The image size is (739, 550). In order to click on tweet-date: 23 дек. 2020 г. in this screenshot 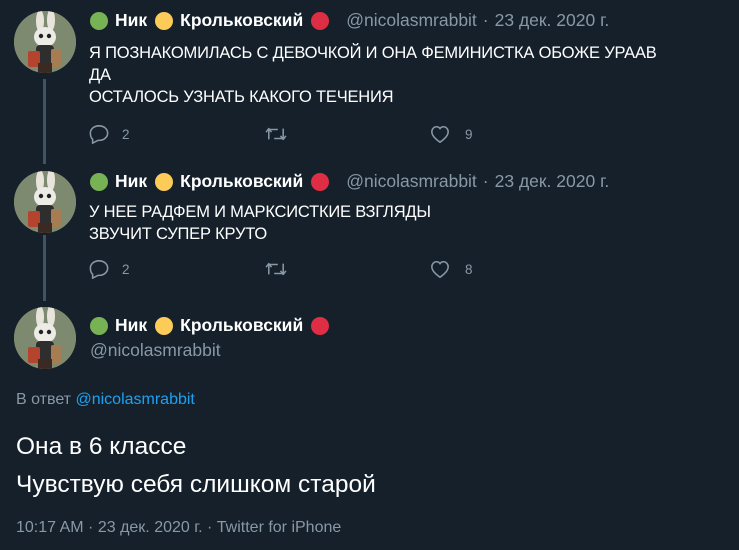, I will do `click(552, 181)`.